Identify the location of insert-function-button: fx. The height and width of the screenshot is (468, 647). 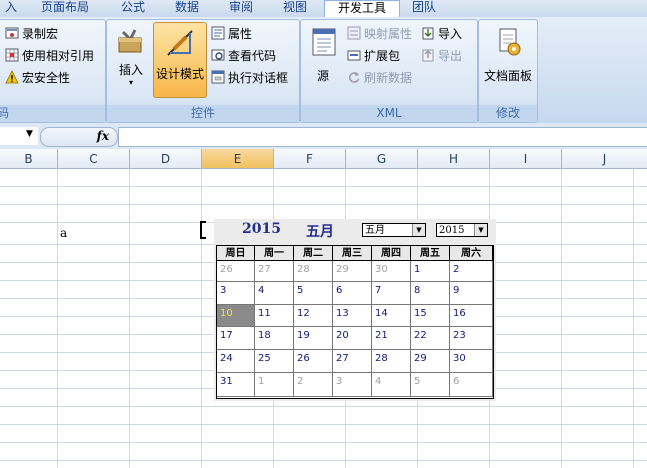
(79, 137).